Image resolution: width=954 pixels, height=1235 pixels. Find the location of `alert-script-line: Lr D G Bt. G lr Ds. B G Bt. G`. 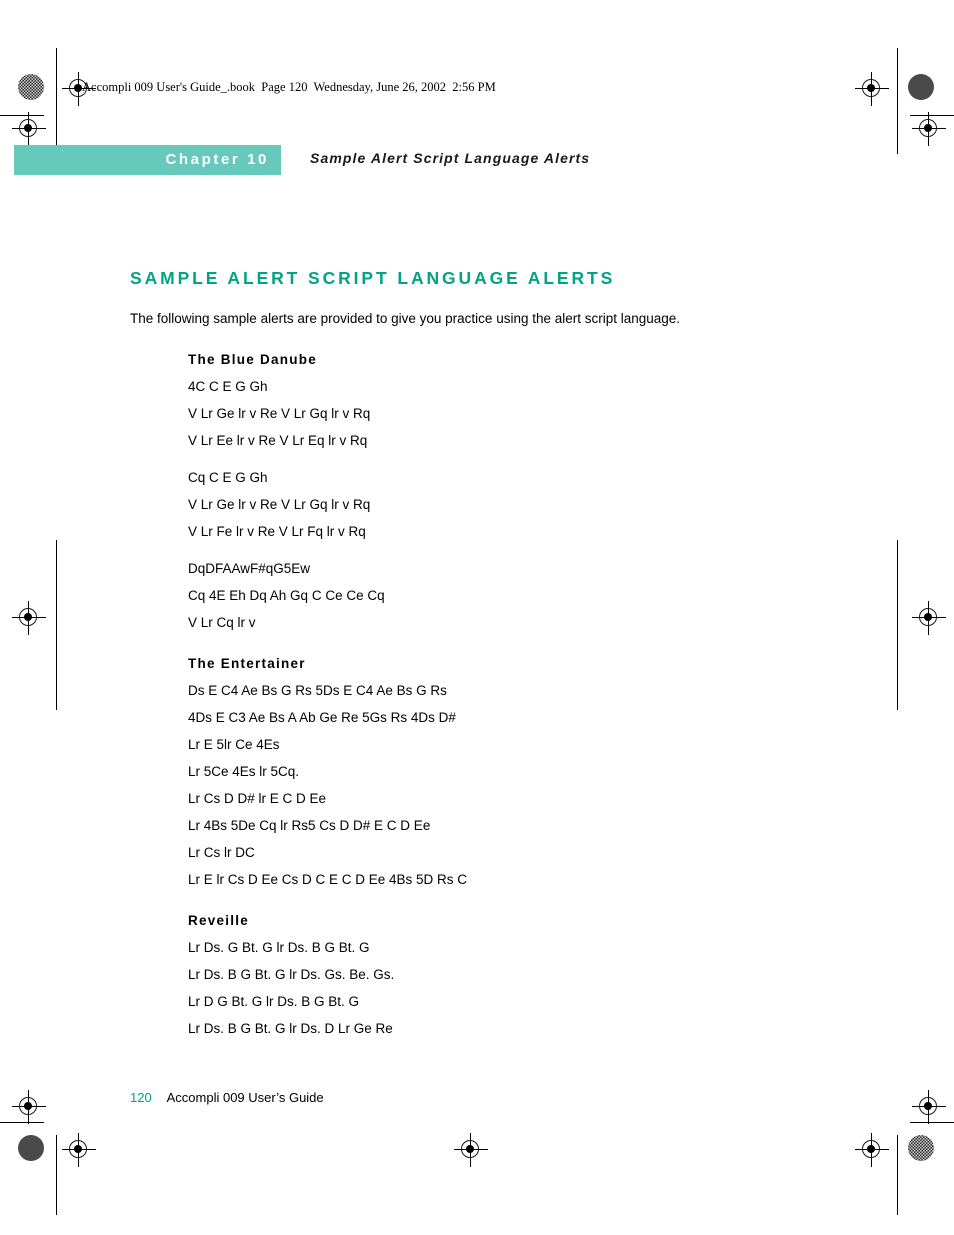

alert-script-line: Lr D G Bt. G lr Ds. B G Bt. G is located at coordinates (274, 1001).